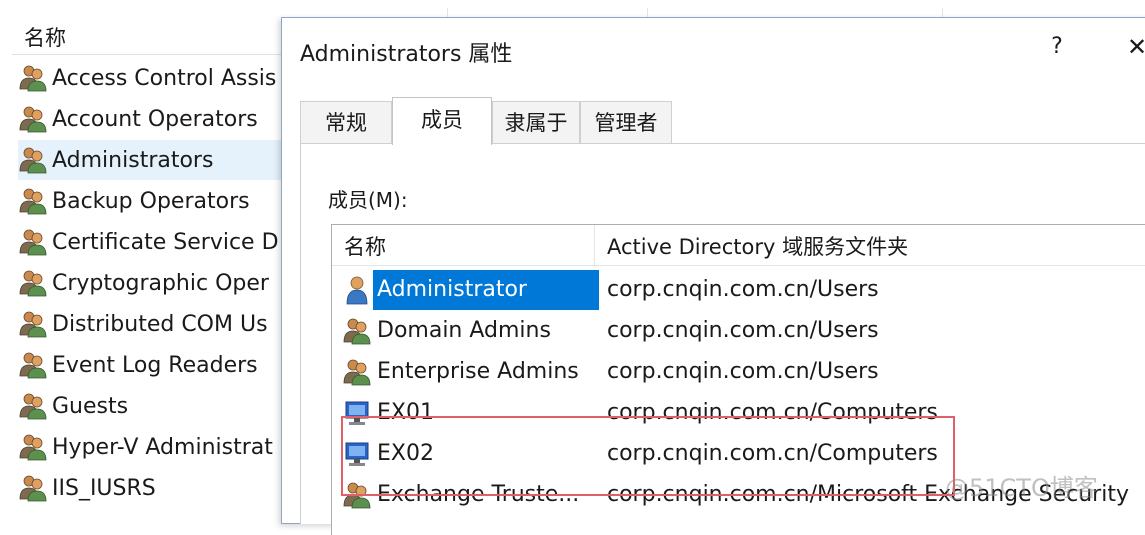  I want to click on member-row: EX01 corp.cnqin.com.cn/Computers, so click(738, 413).